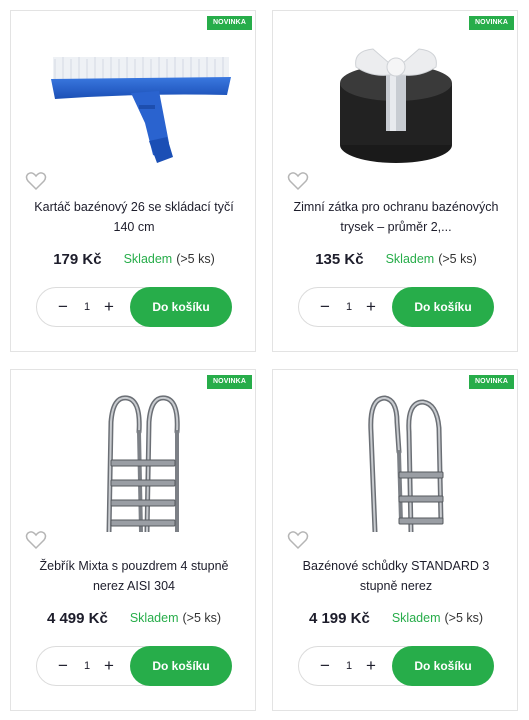 This screenshot has height=720, width=529. Describe the element at coordinates (339, 259) in the screenshot. I see `product-price: 135 Kč` at that location.